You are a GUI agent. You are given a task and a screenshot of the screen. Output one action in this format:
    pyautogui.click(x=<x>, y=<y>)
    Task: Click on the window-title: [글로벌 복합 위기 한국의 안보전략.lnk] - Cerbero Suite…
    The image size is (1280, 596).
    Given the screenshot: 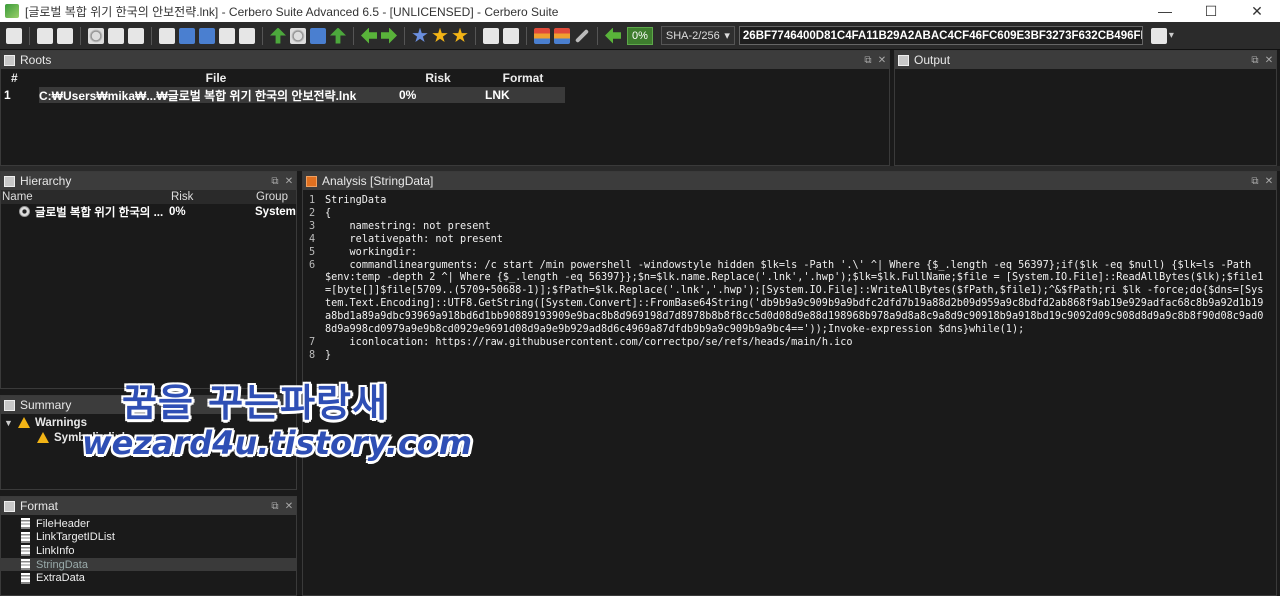 What is the action you would take?
    pyautogui.click(x=292, y=11)
    